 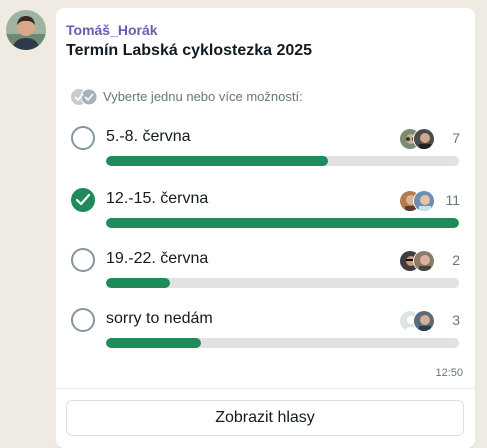 I want to click on poll-option-label: 19.-22. června, so click(x=157, y=258).